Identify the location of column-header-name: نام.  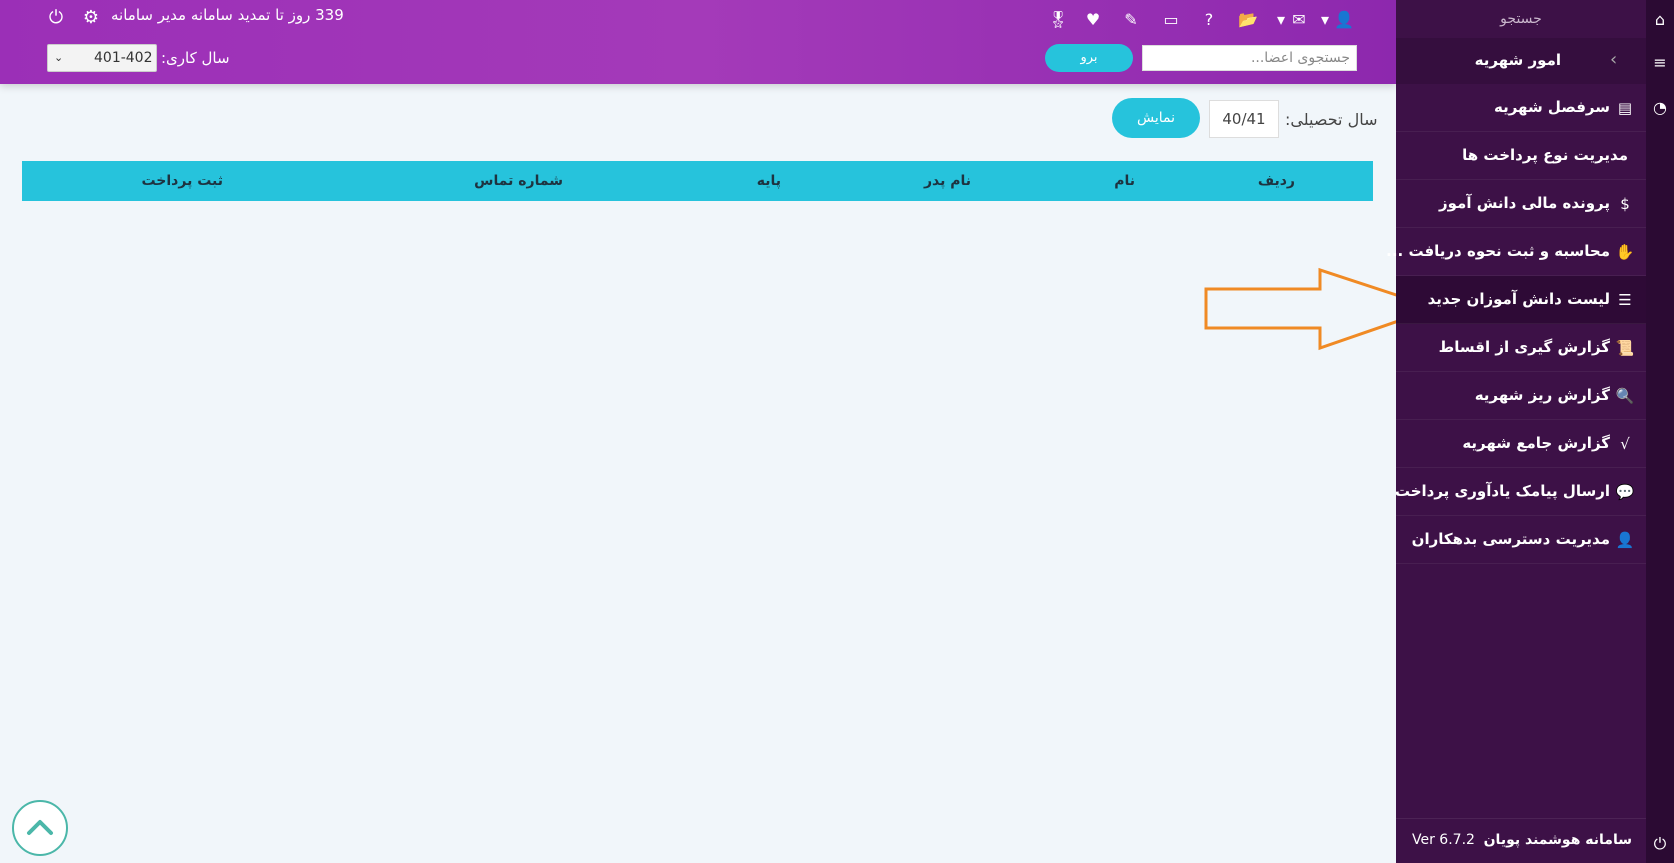
(1124, 181).